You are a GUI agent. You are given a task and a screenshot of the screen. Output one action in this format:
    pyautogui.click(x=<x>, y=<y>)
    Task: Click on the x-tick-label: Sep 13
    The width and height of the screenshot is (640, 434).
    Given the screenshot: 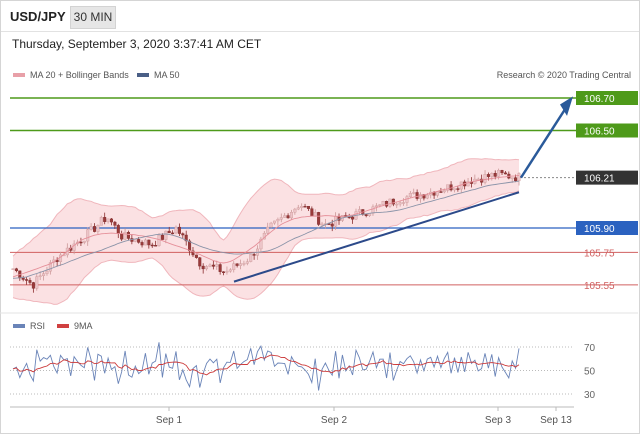 What is the action you would take?
    pyautogui.click(x=556, y=420)
    